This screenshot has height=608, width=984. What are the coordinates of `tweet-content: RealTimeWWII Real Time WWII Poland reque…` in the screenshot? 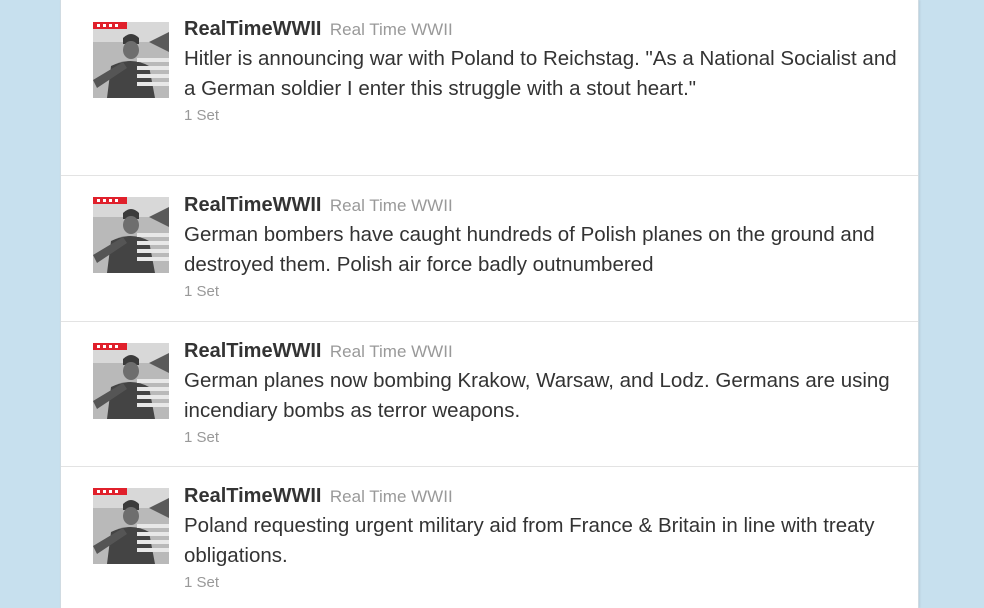 It's located at (541, 537).